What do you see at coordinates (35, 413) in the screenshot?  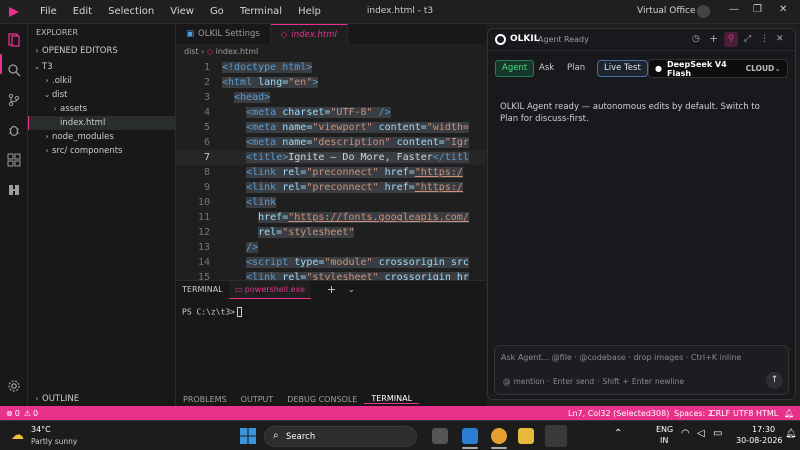 I see `warning-count: 0` at bounding box center [35, 413].